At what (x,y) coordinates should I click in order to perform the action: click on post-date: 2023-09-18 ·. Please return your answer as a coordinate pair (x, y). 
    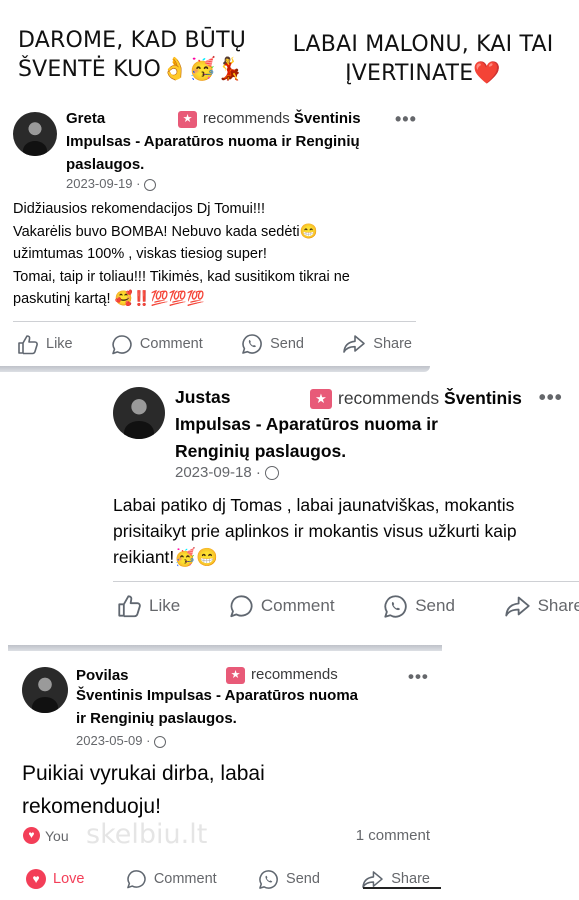
    Looking at the image, I should click on (227, 472).